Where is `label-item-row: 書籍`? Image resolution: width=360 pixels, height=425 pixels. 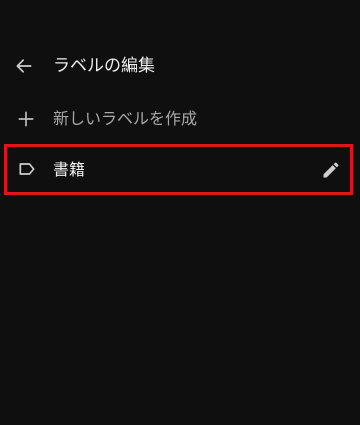 label-item-row: 書籍 is located at coordinates (178, 169).